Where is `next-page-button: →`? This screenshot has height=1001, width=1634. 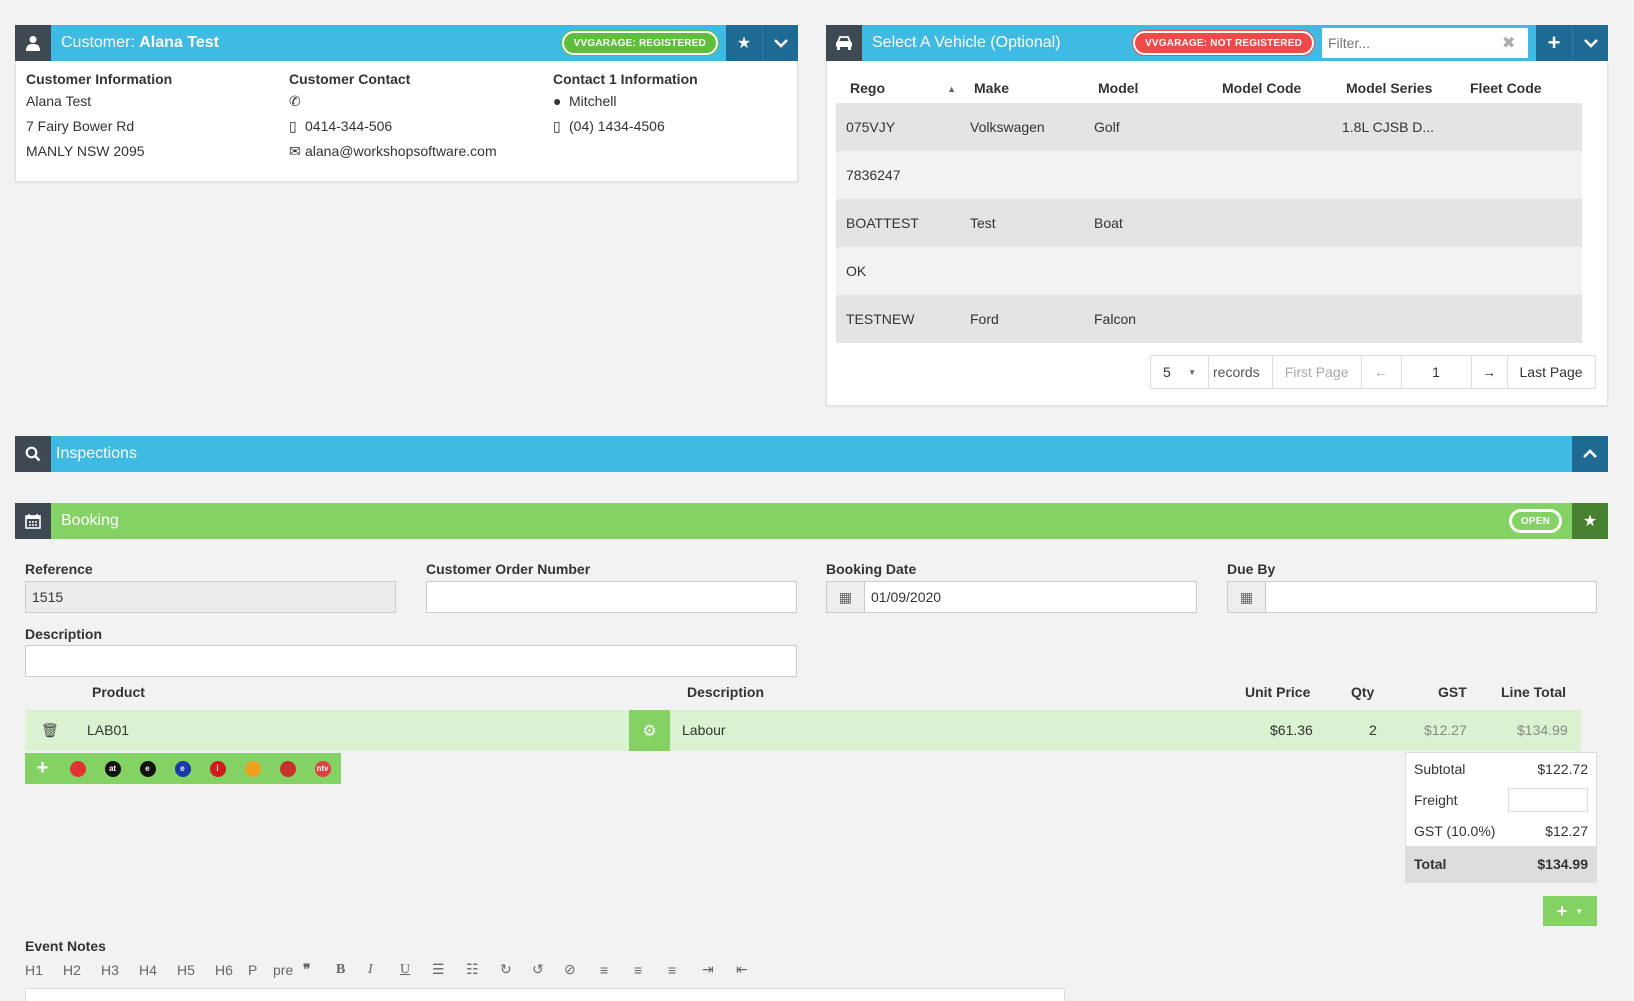 next-page-button: → is located at coordinates (1490, 372).